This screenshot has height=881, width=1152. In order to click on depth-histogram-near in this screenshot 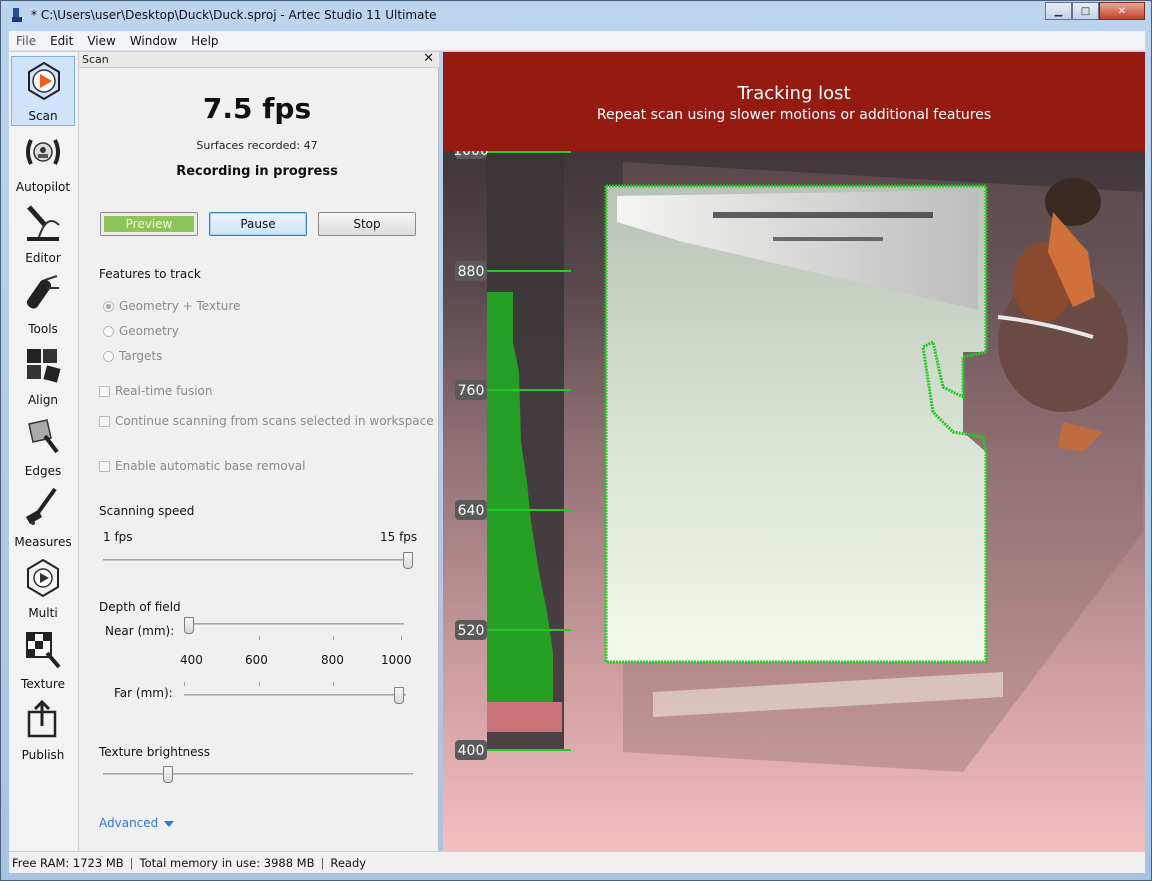, I will do `click(524, 717)`.